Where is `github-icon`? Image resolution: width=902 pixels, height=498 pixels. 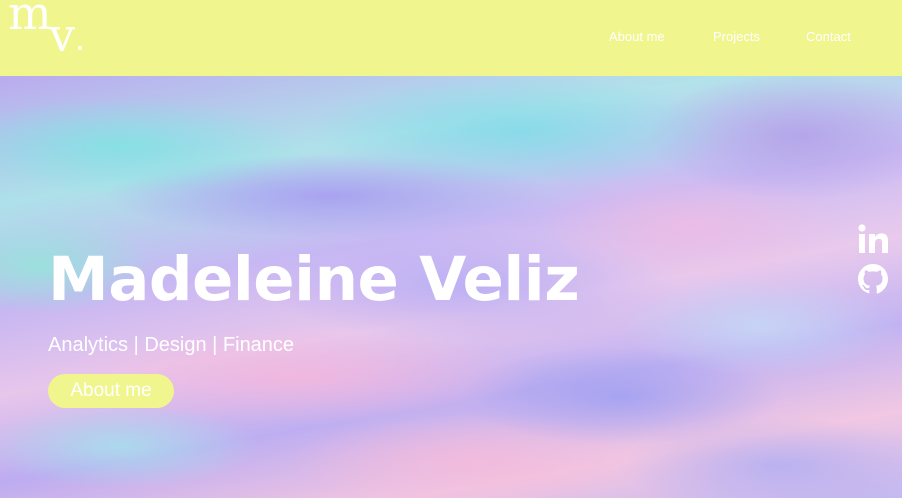
github-icon is located at coordinates (873, 279).